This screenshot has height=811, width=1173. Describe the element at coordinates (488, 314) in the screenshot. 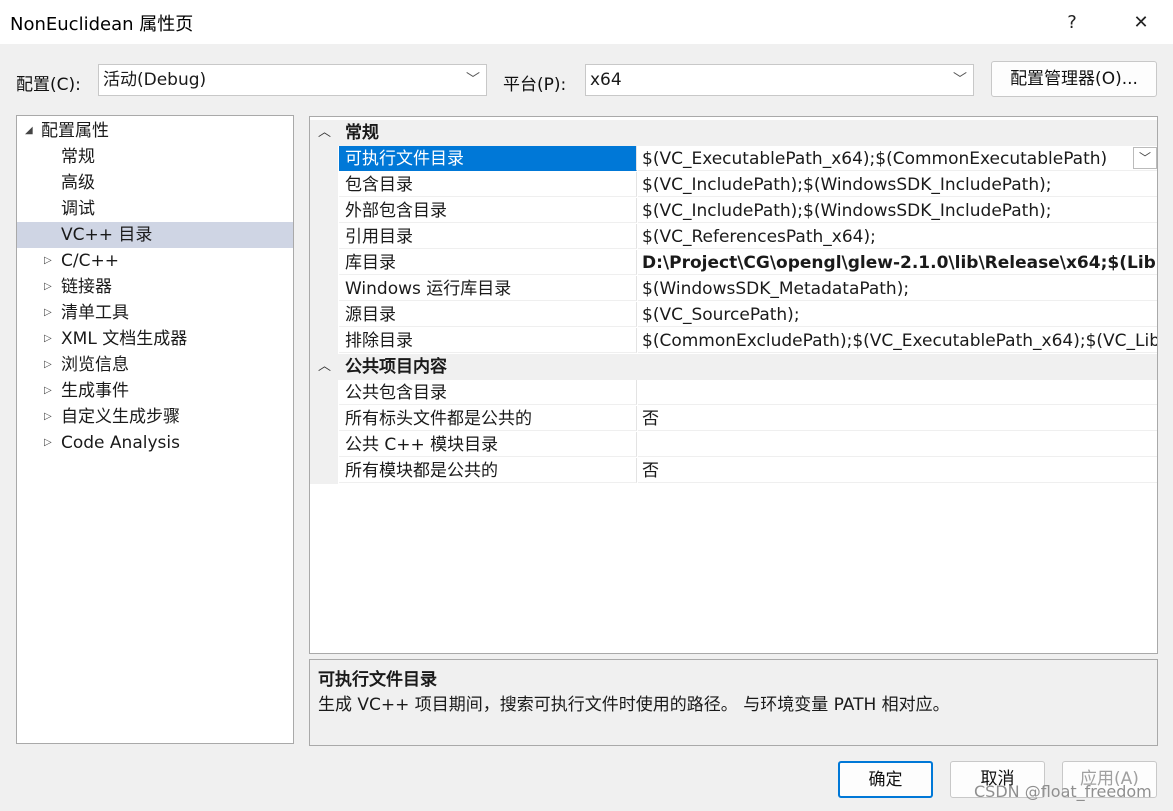

I see `property-name: 源目录` at that location.